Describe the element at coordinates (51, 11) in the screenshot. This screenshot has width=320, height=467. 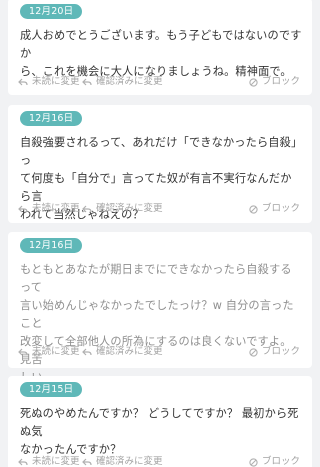
I see `date-badge: 12月20日` at that location.